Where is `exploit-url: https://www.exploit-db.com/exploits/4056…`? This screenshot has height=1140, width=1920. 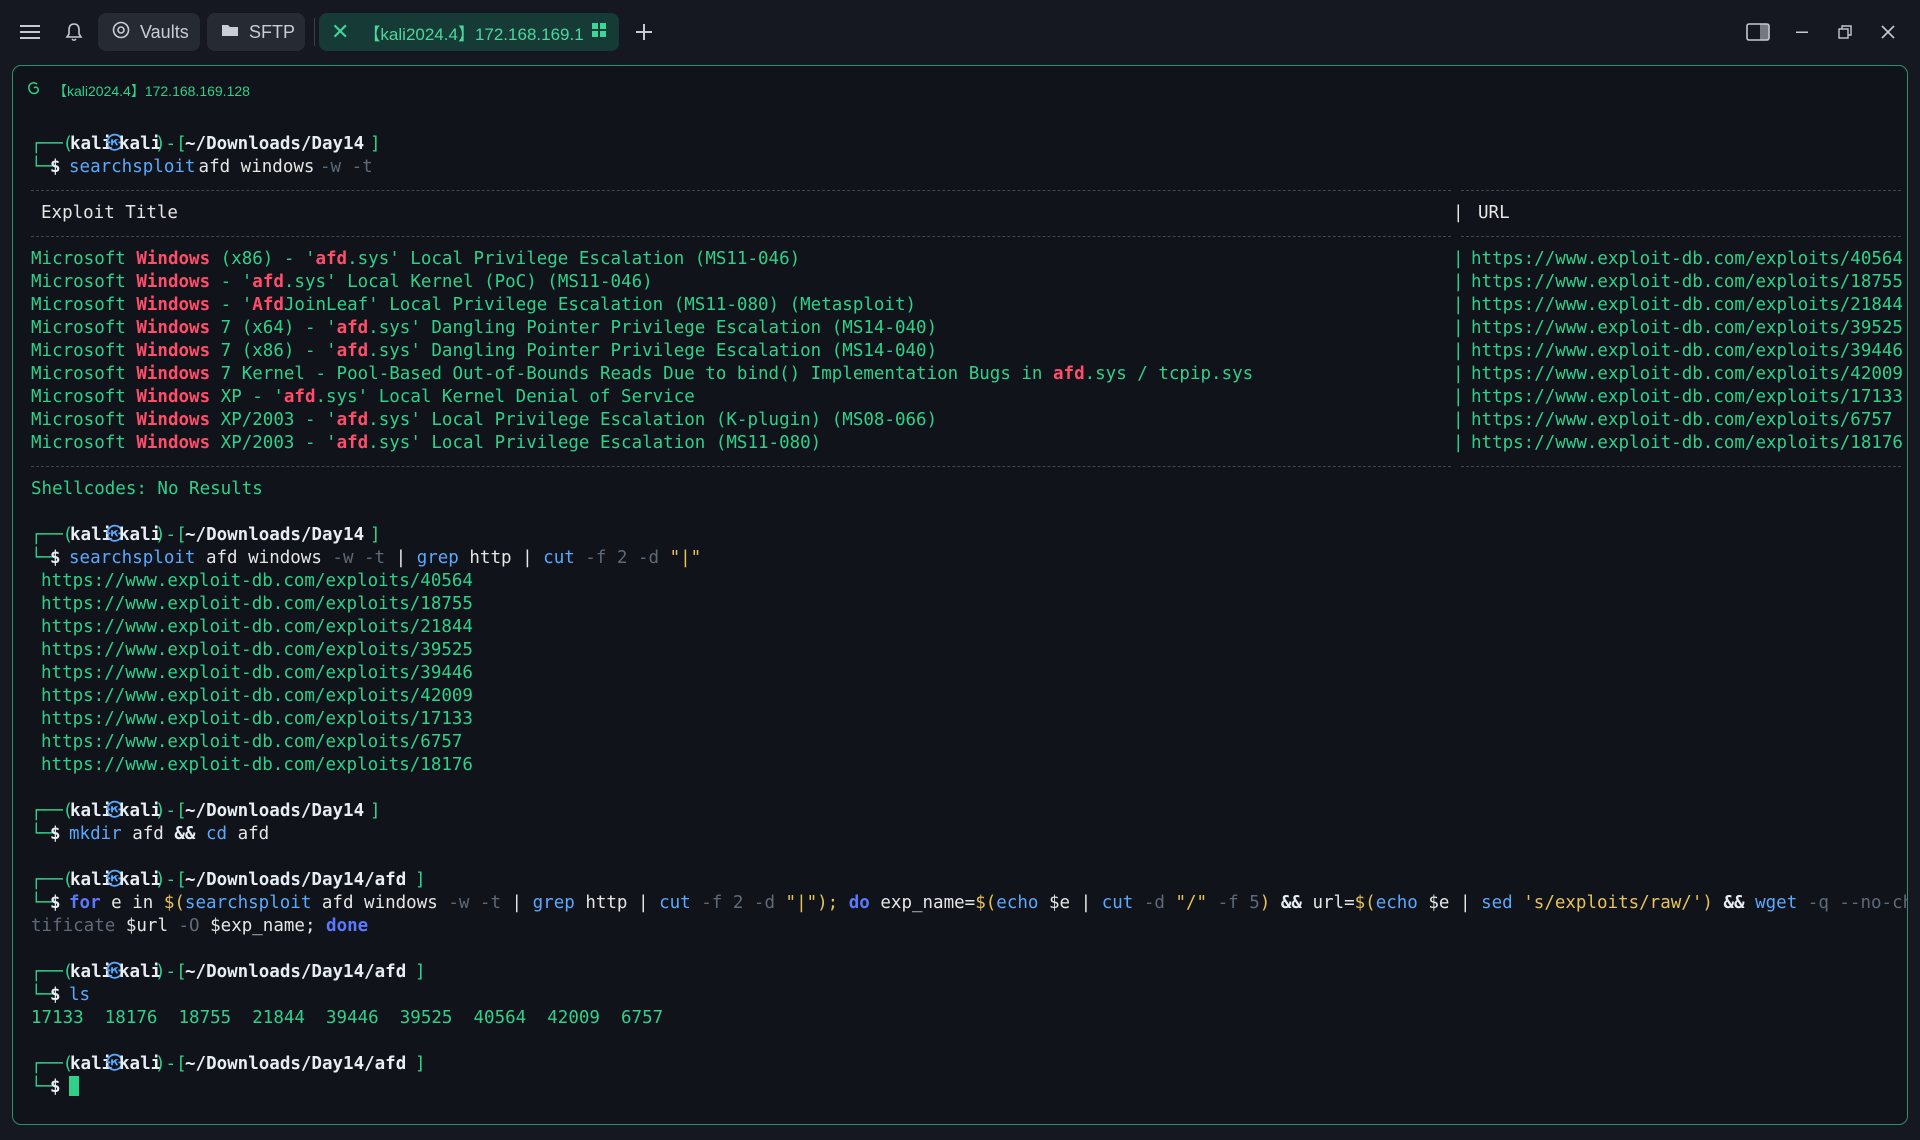 exploit-url: https://www.exploit-db.com/exploits/4056… is located at coordinates (1687, 259).